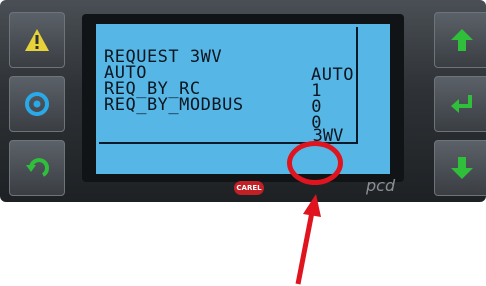 The image size is (486, 286). Describe the element at coordinates (308, 239) in the screenshot. I see `annotation-arrow` at that location.